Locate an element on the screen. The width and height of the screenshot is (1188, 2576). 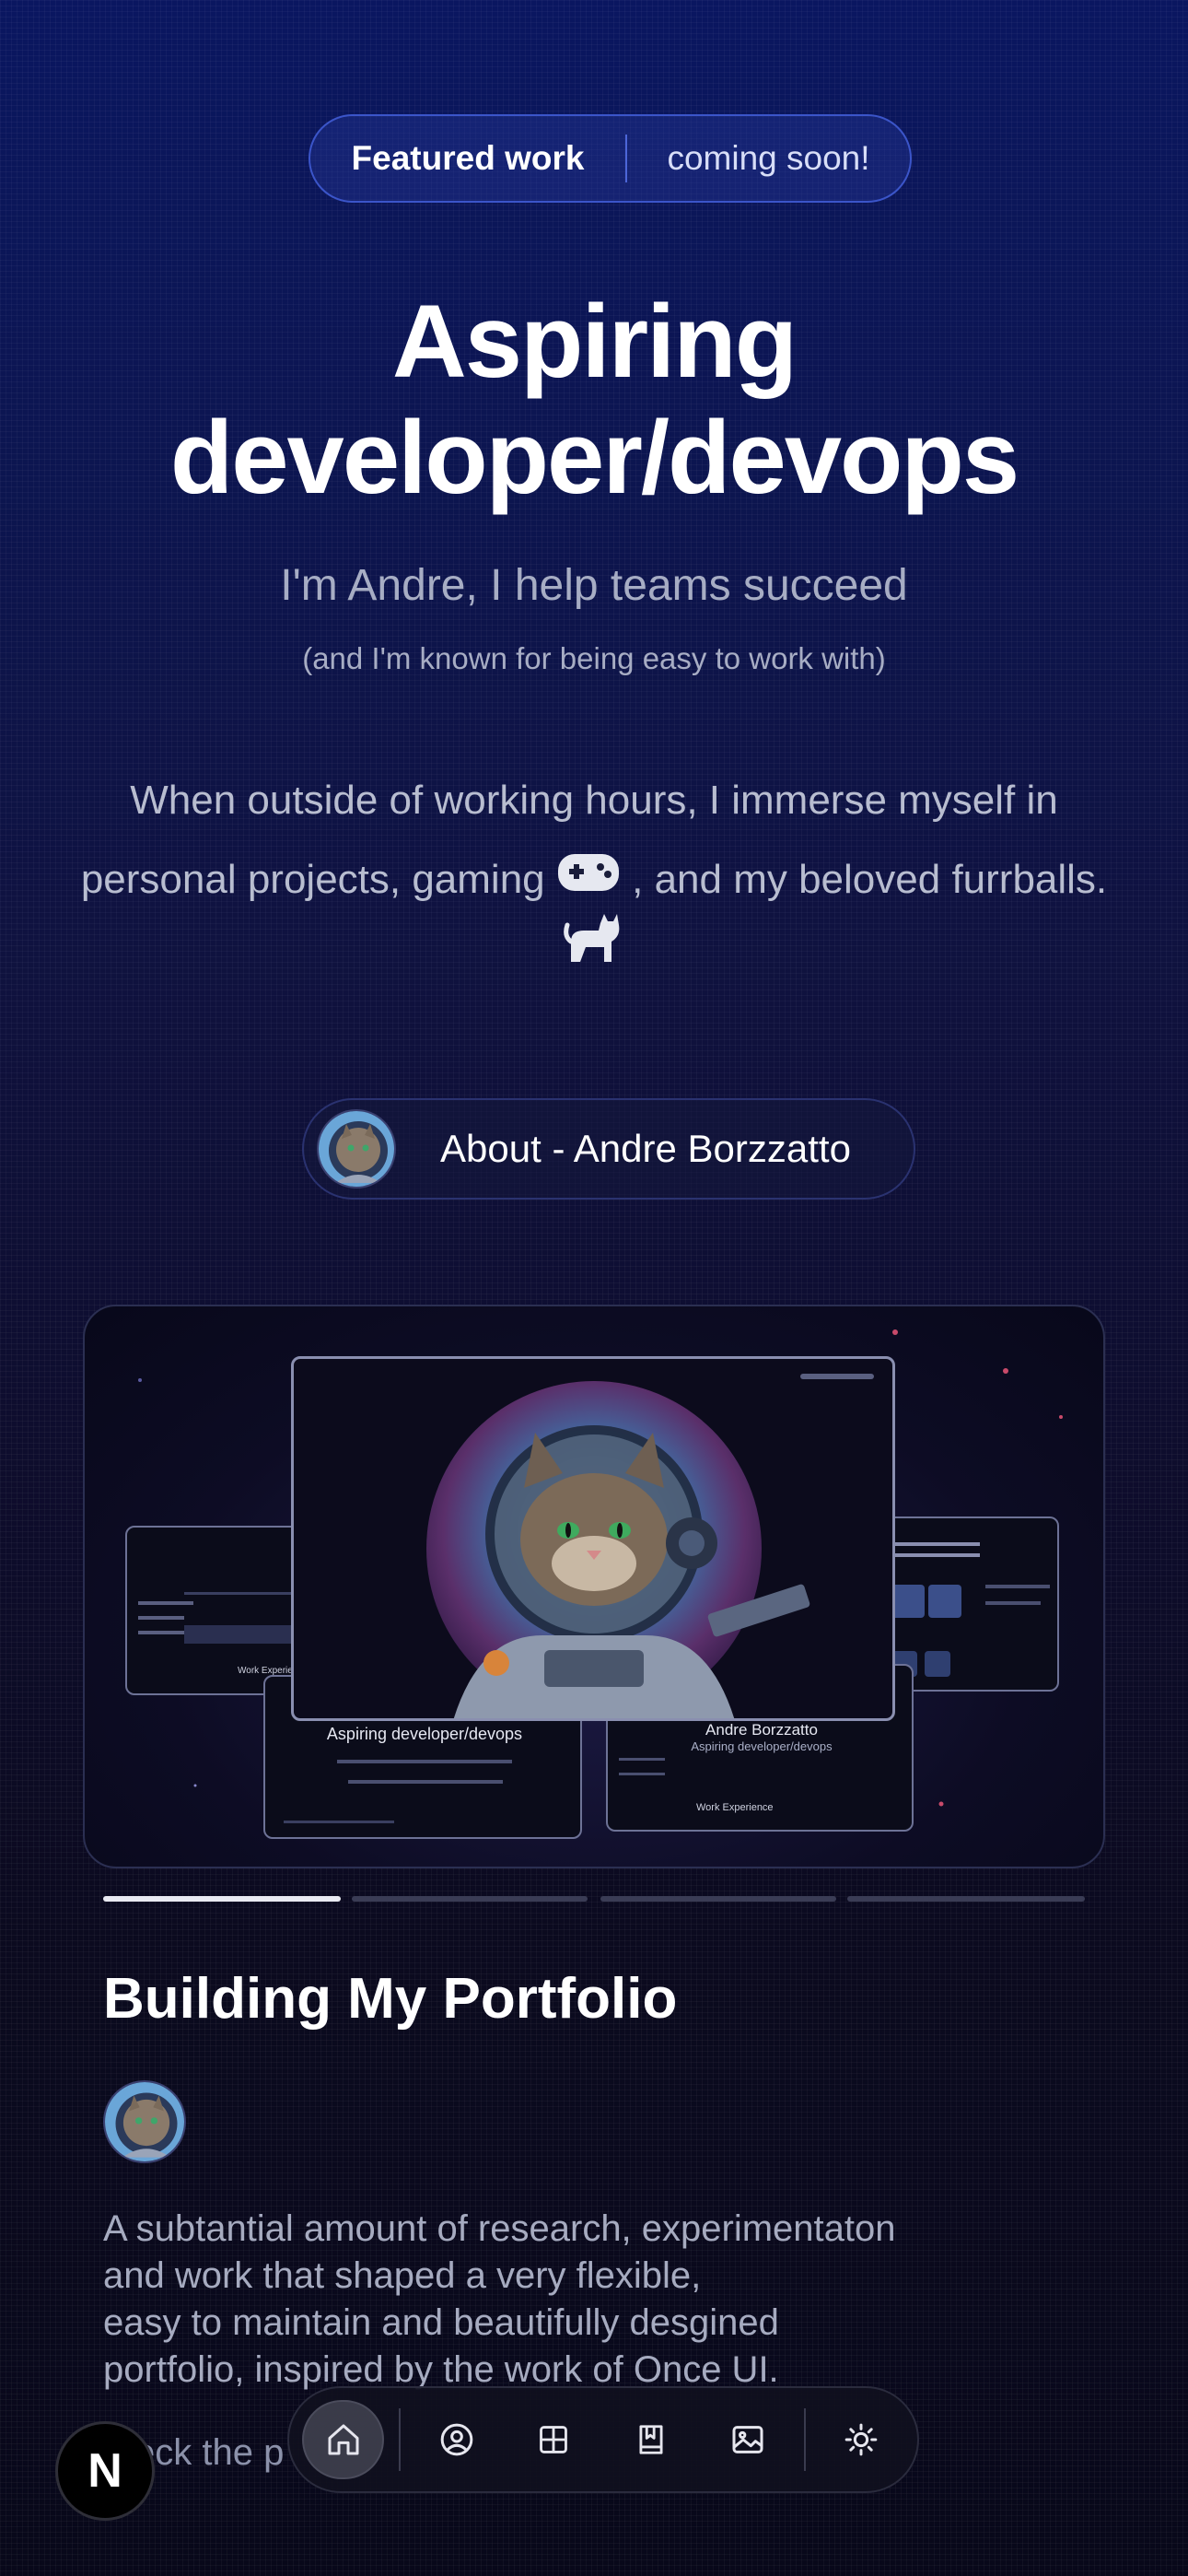
about-button: About - Andre Borzzatto is located at coordinates (608, 1149).